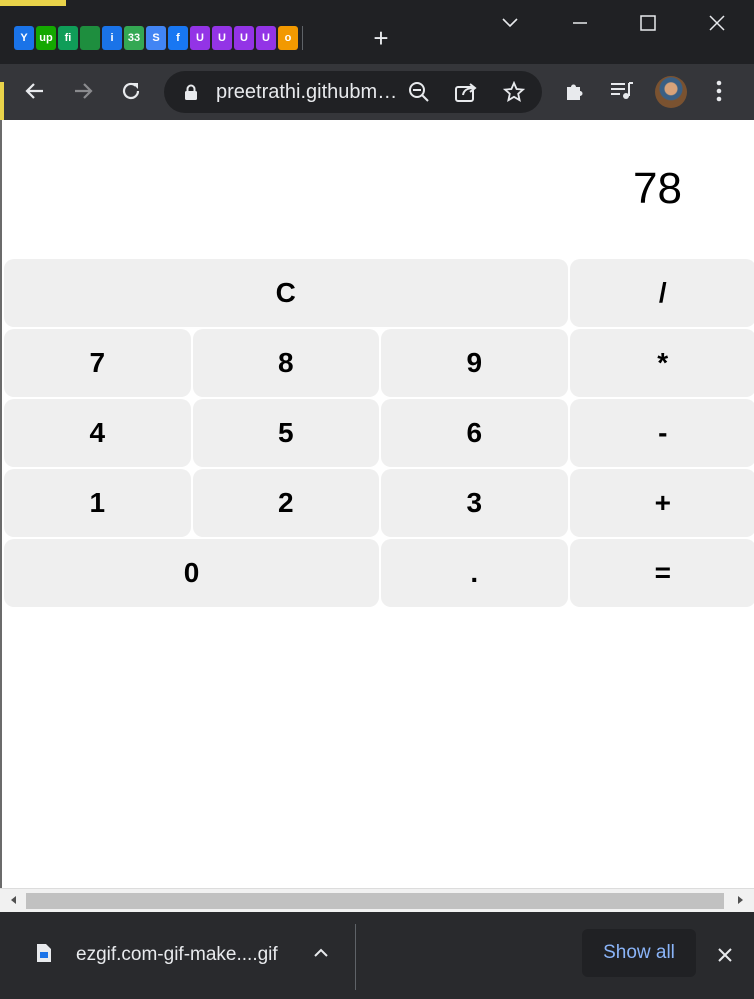 The image size is (754, 999). I want to click on pinned-tabs: Yup fi i 33 Sf U U U Uo, so click(159, 40).